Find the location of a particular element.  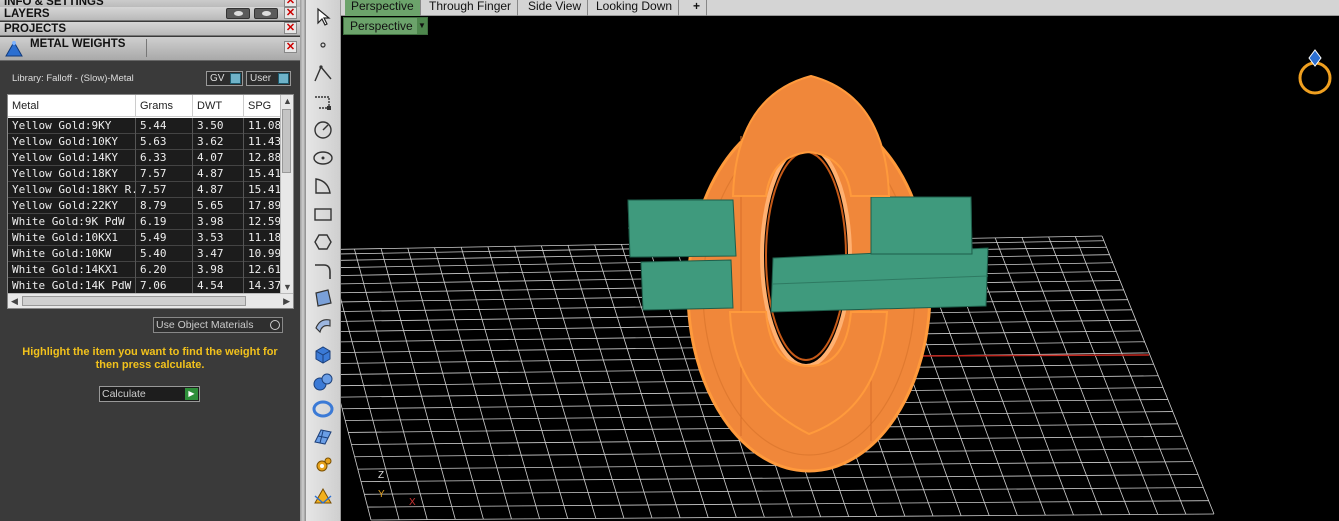

plugins-icon is located at coordinates (323, 495).